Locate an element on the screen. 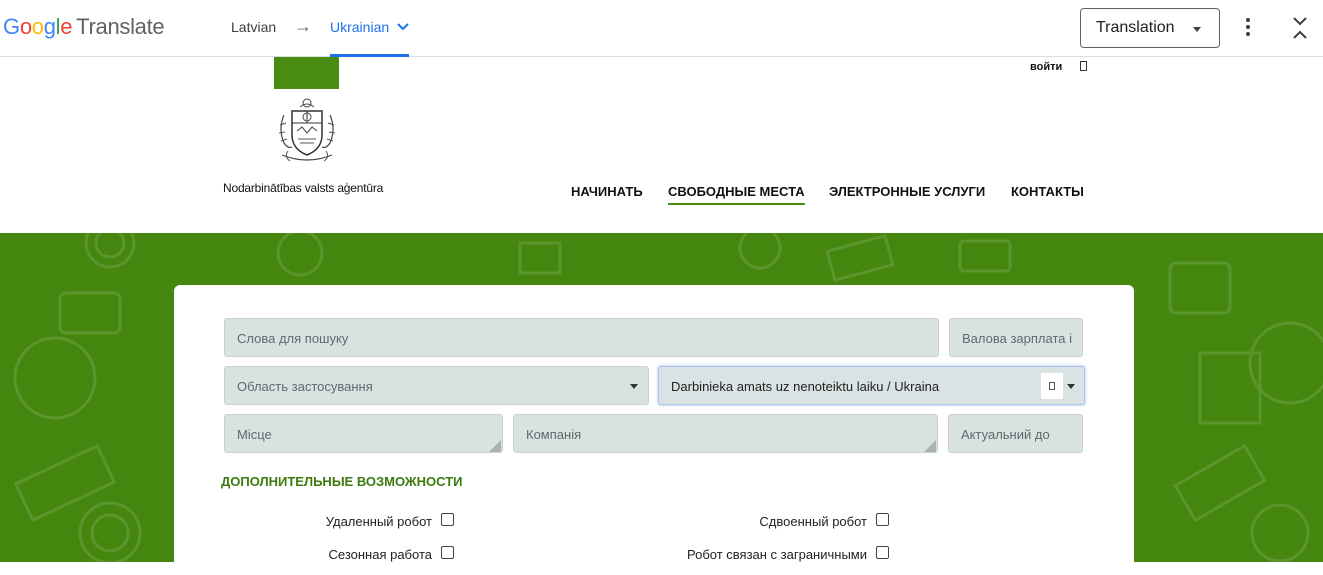 This screenshot has width=1323, height=575. keywords-input: Слова для пошуку is located at coordinates (581, 337).